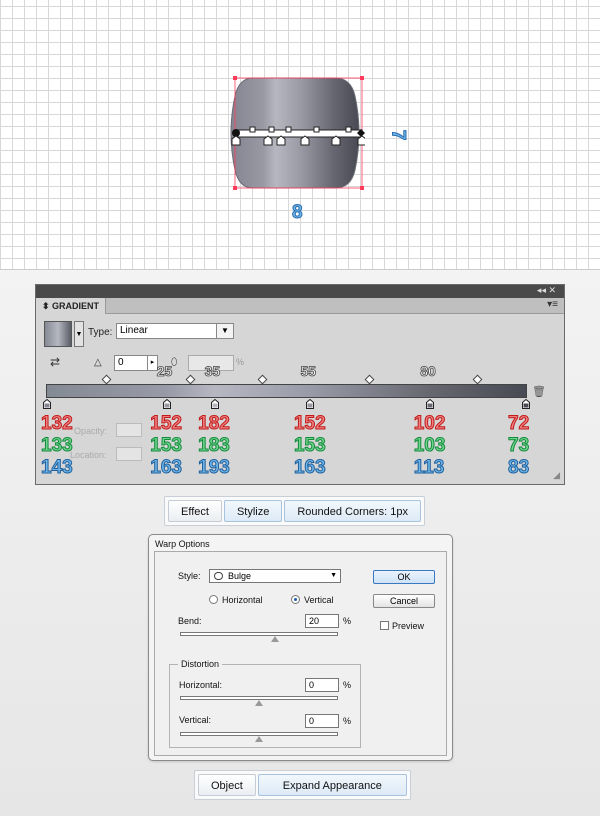  What do you see at coordinates (164, 371) in the screenshot?
I see `stop-position-label: 25` at bounding box center [164, 371].